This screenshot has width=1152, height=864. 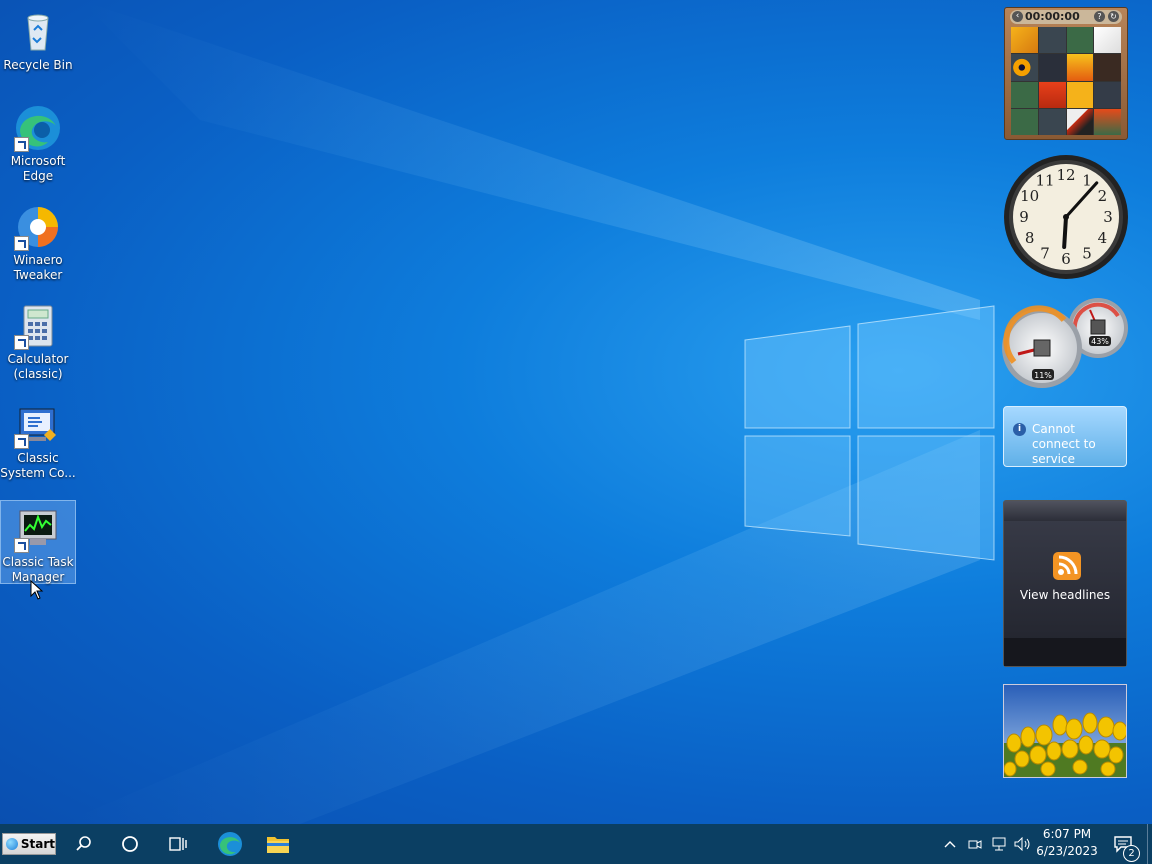 I want to click on clock-numeral: 10, so click(x=1029, y=196).